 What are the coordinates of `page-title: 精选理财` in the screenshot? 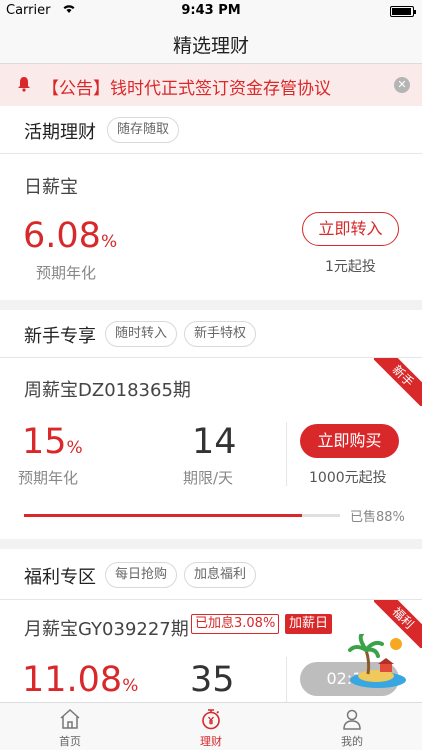 It's located at (210, 46).